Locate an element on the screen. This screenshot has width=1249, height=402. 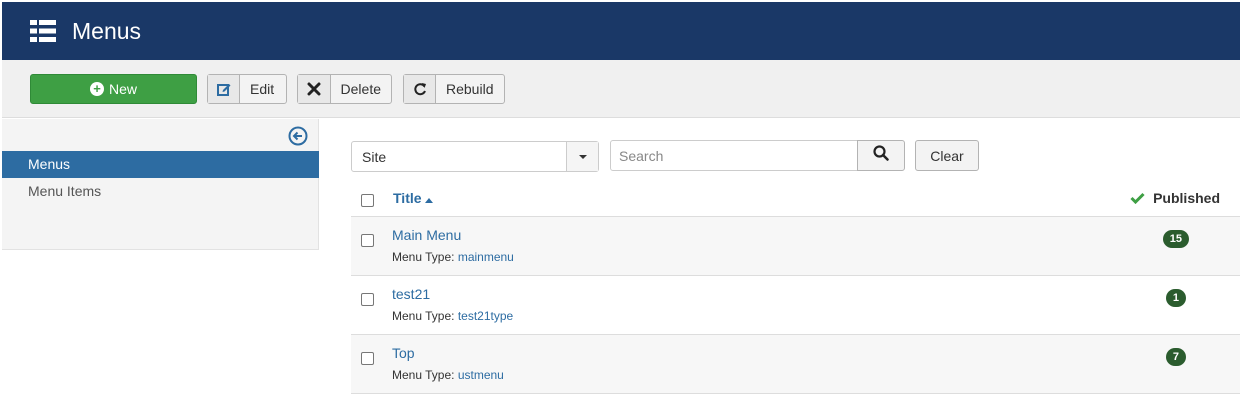
app-header: Menus is located at coordinates (621, 31).